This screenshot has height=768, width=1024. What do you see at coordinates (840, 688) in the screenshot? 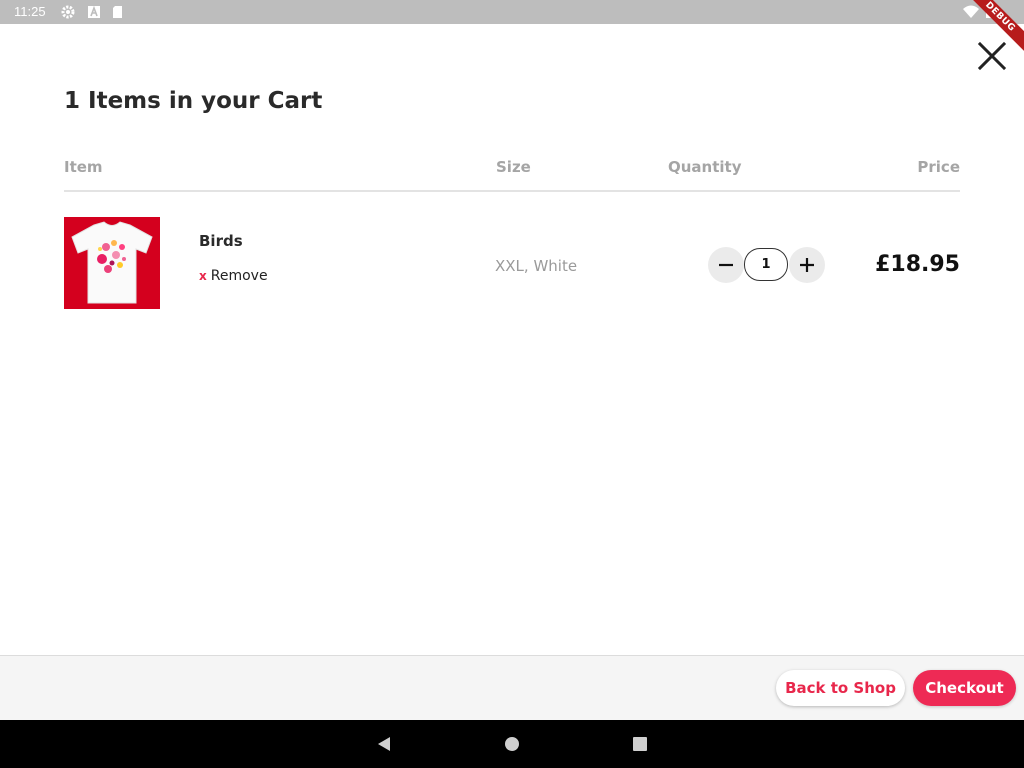
I see `back-to-shop-button: Back to Shop` at bounding box center [840, 688].